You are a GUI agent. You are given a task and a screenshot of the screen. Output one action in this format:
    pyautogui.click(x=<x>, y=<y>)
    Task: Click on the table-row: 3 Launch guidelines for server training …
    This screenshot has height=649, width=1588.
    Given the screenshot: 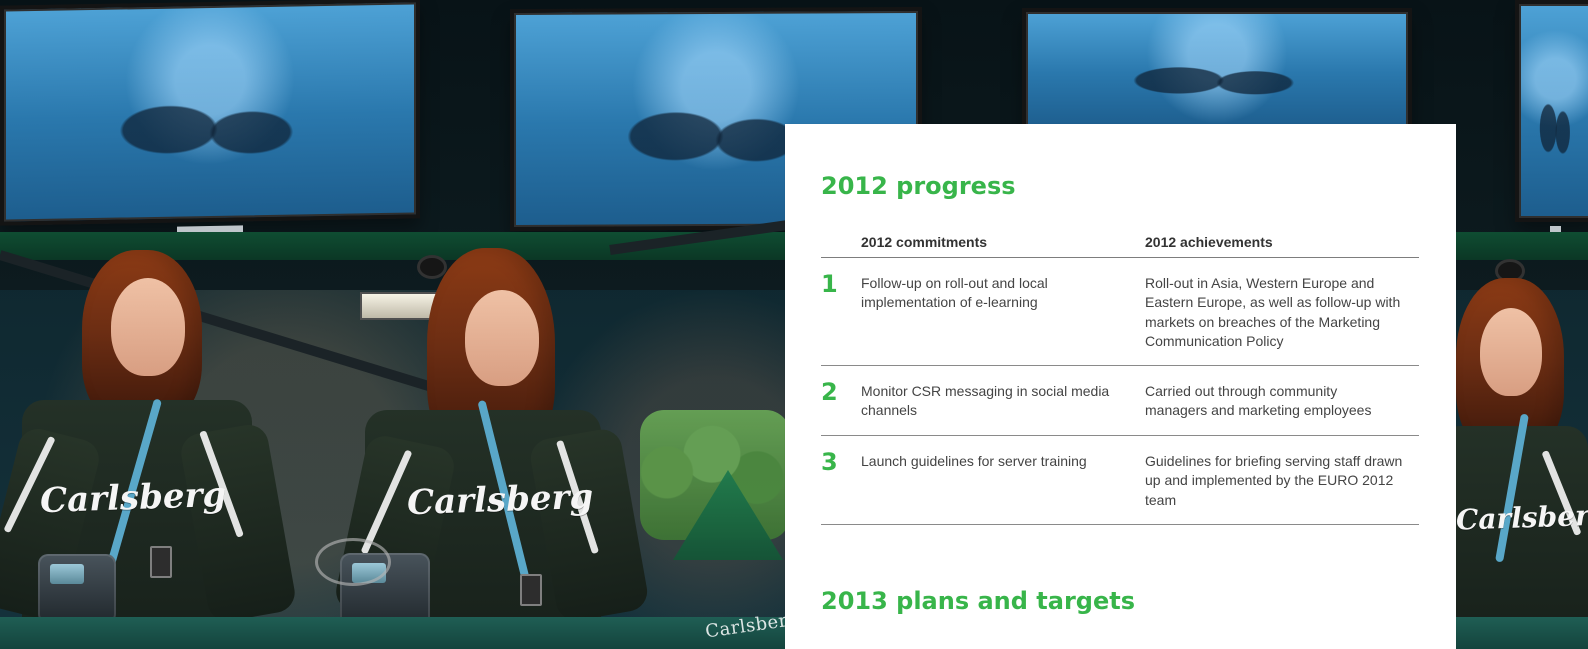 What is the action you would take?
    pyautogui.click(x=1120, y=480)
    